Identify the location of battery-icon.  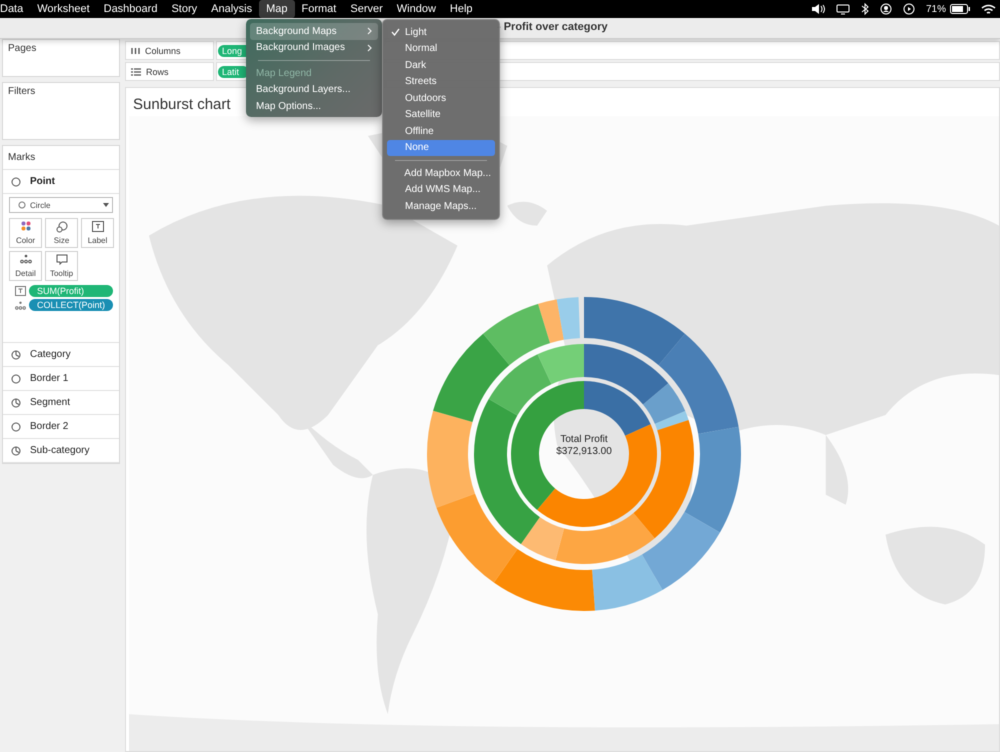
(960, 9).